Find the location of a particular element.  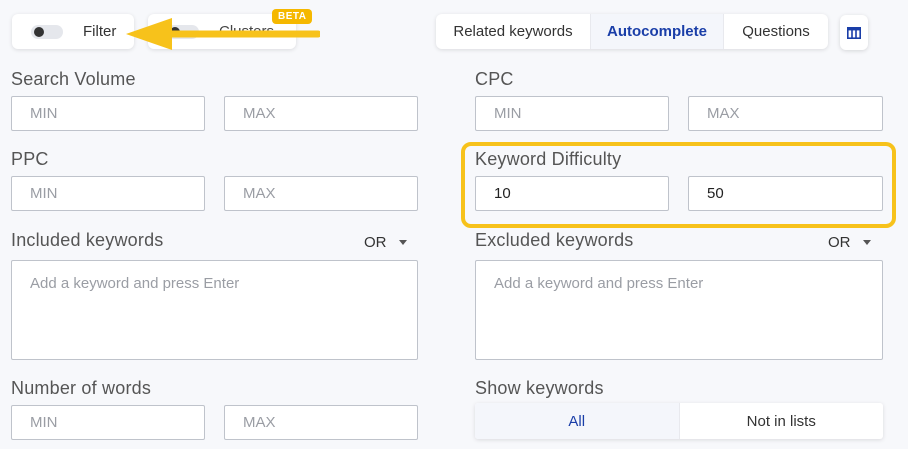

arrow-annotation-icon is located at coordinates (223, 34).